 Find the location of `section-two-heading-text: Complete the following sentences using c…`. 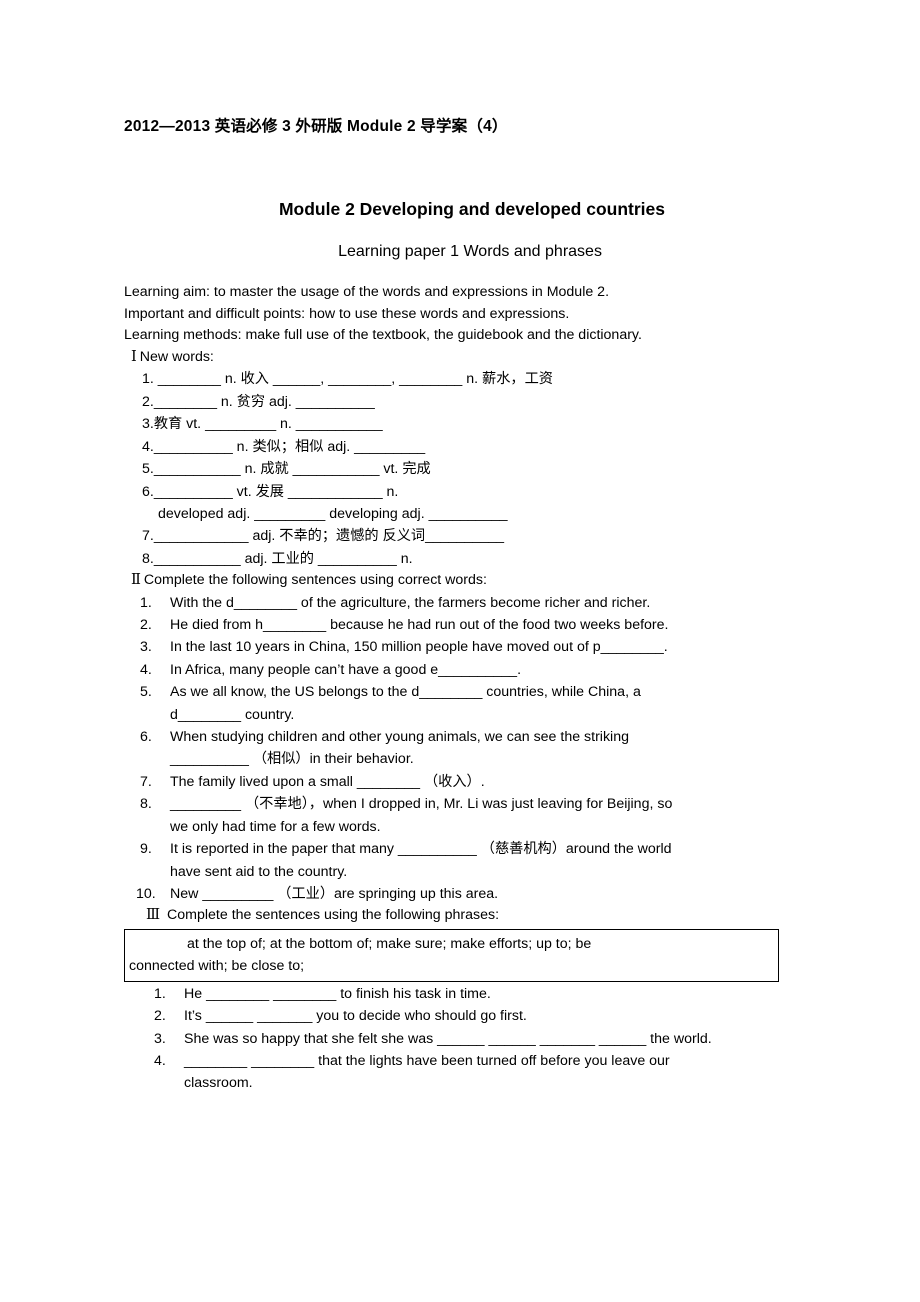

section-two-heading-text: Complete the following sentences using c… is located at coordinates (315, 580).